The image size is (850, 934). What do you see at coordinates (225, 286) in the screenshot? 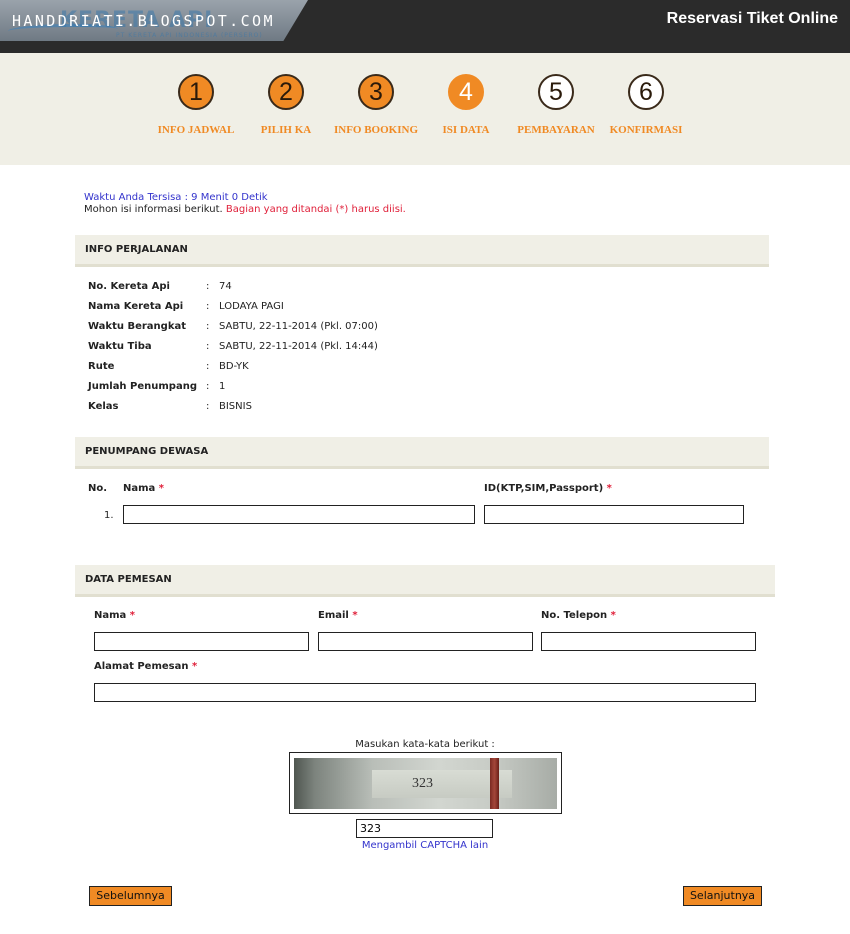
I see `info-value: 74` at bounding box center [225, 286].